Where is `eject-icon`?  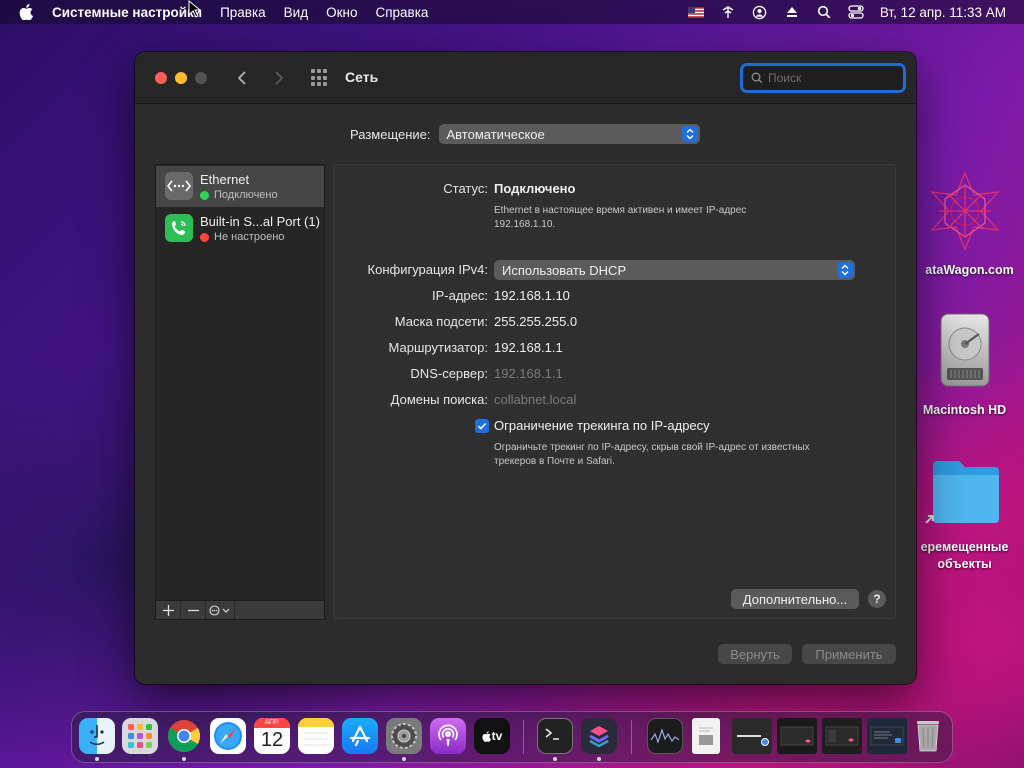 eject-icon is located at coordinates (792, 12).